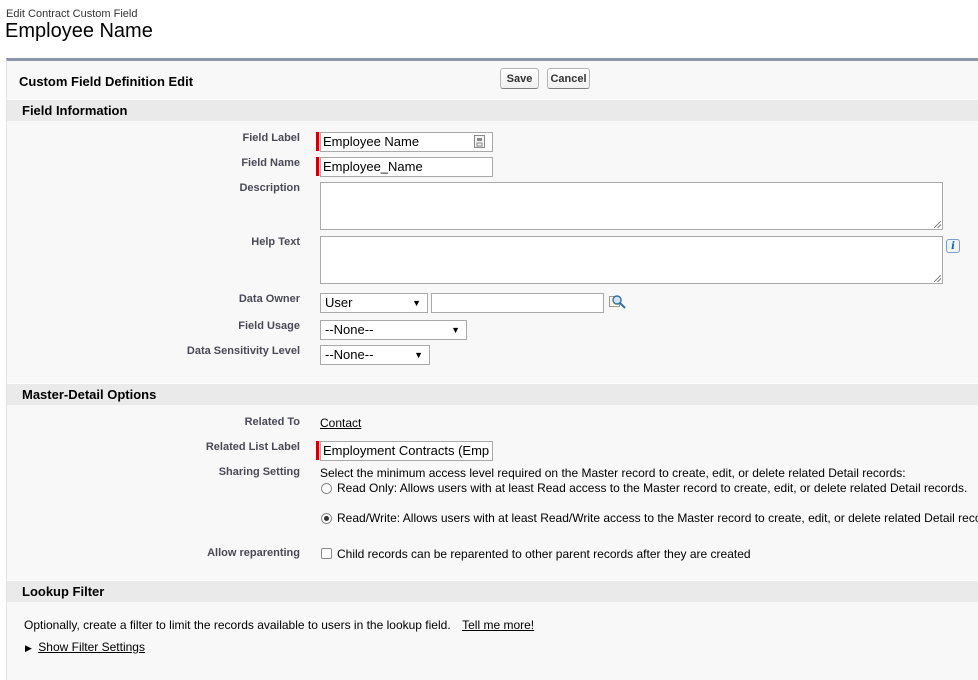  What do you see at coordinates (492, 591) in the screenshot?
I see `section-lookup-filter: Lookup Filter` at bounding box center [492, 591].